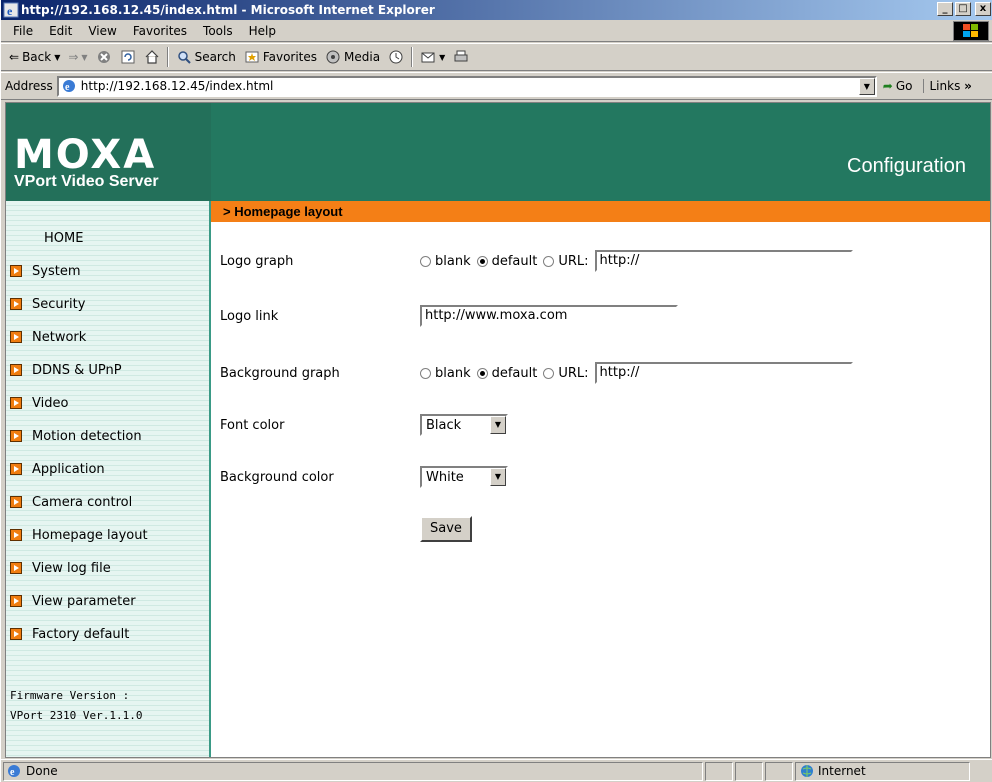  Describe the element at coordinates (77, 370) in the screenshot. I see `sidebar-item-label: DDNS & UPnP` at that location.